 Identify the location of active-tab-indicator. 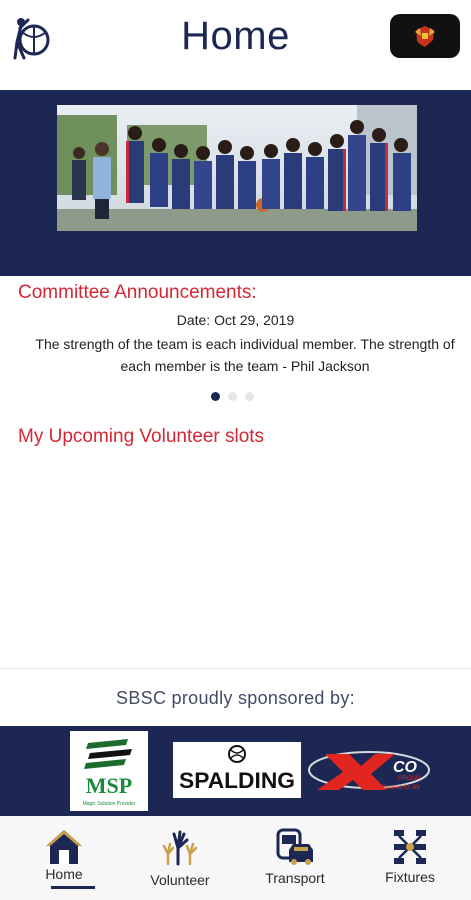
(73, 887).